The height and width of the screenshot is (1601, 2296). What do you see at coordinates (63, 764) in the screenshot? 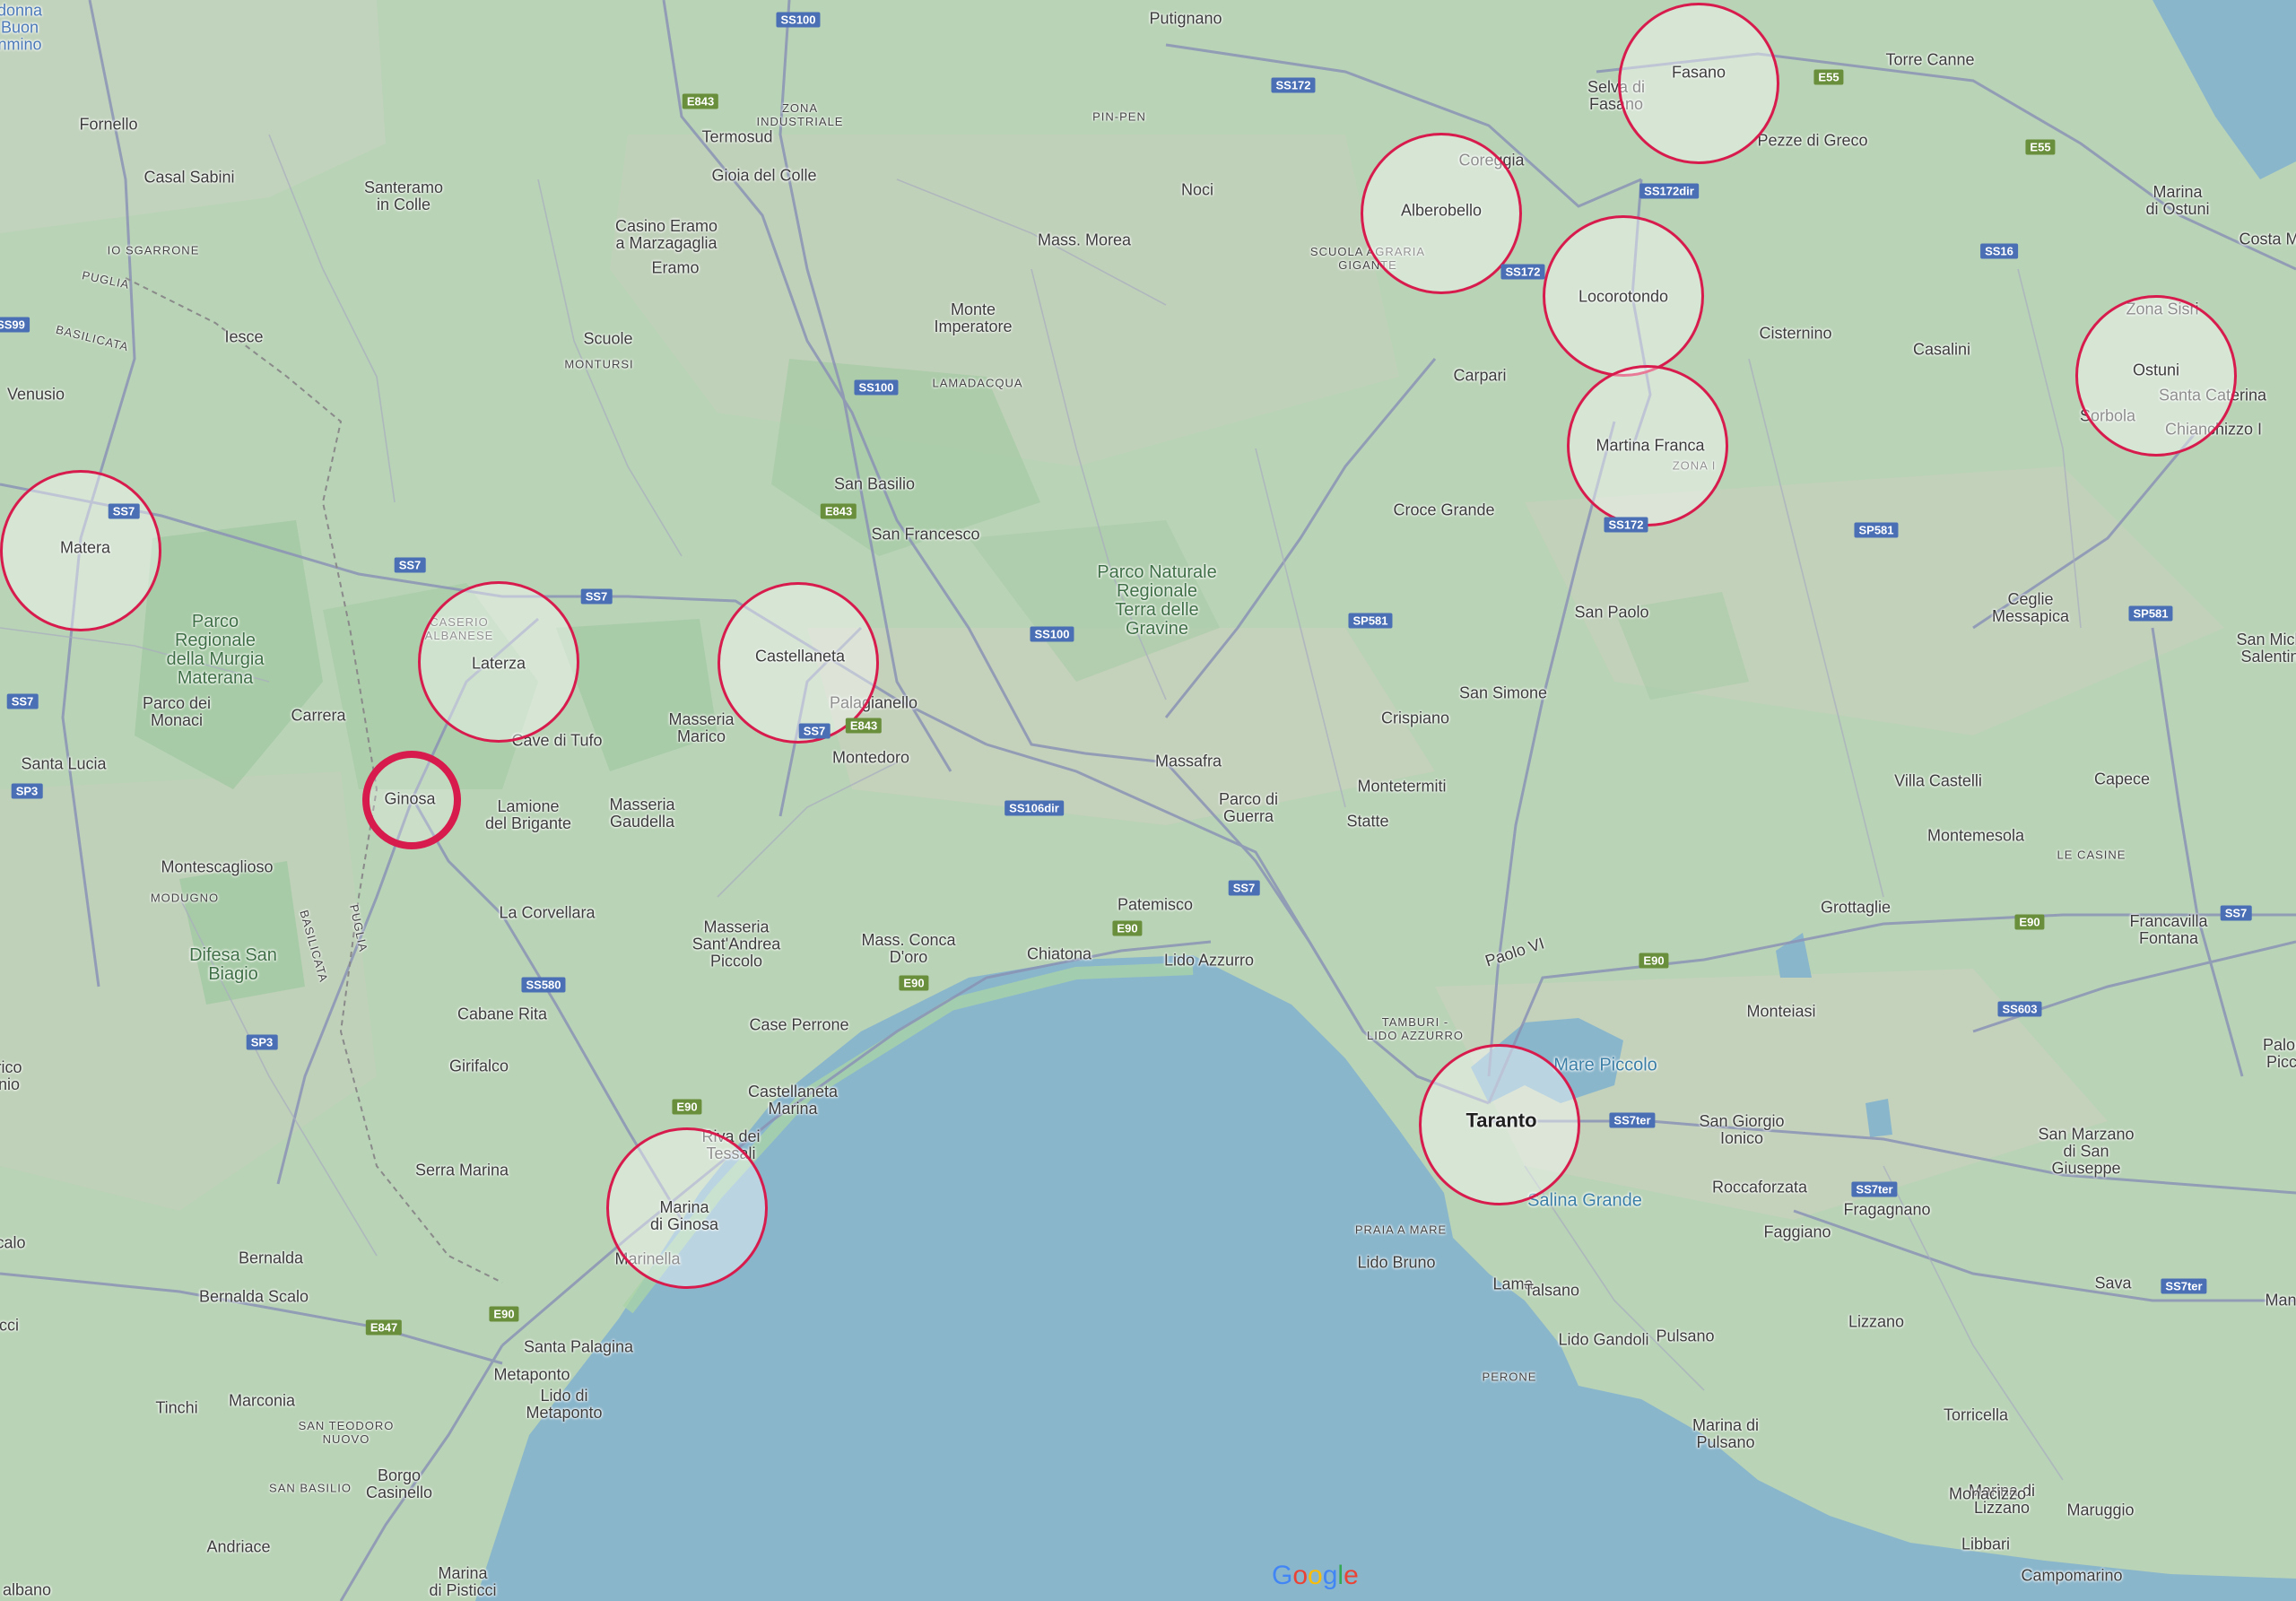
I see `place-label: Santa Lucia` at bounding box center [63, 764].